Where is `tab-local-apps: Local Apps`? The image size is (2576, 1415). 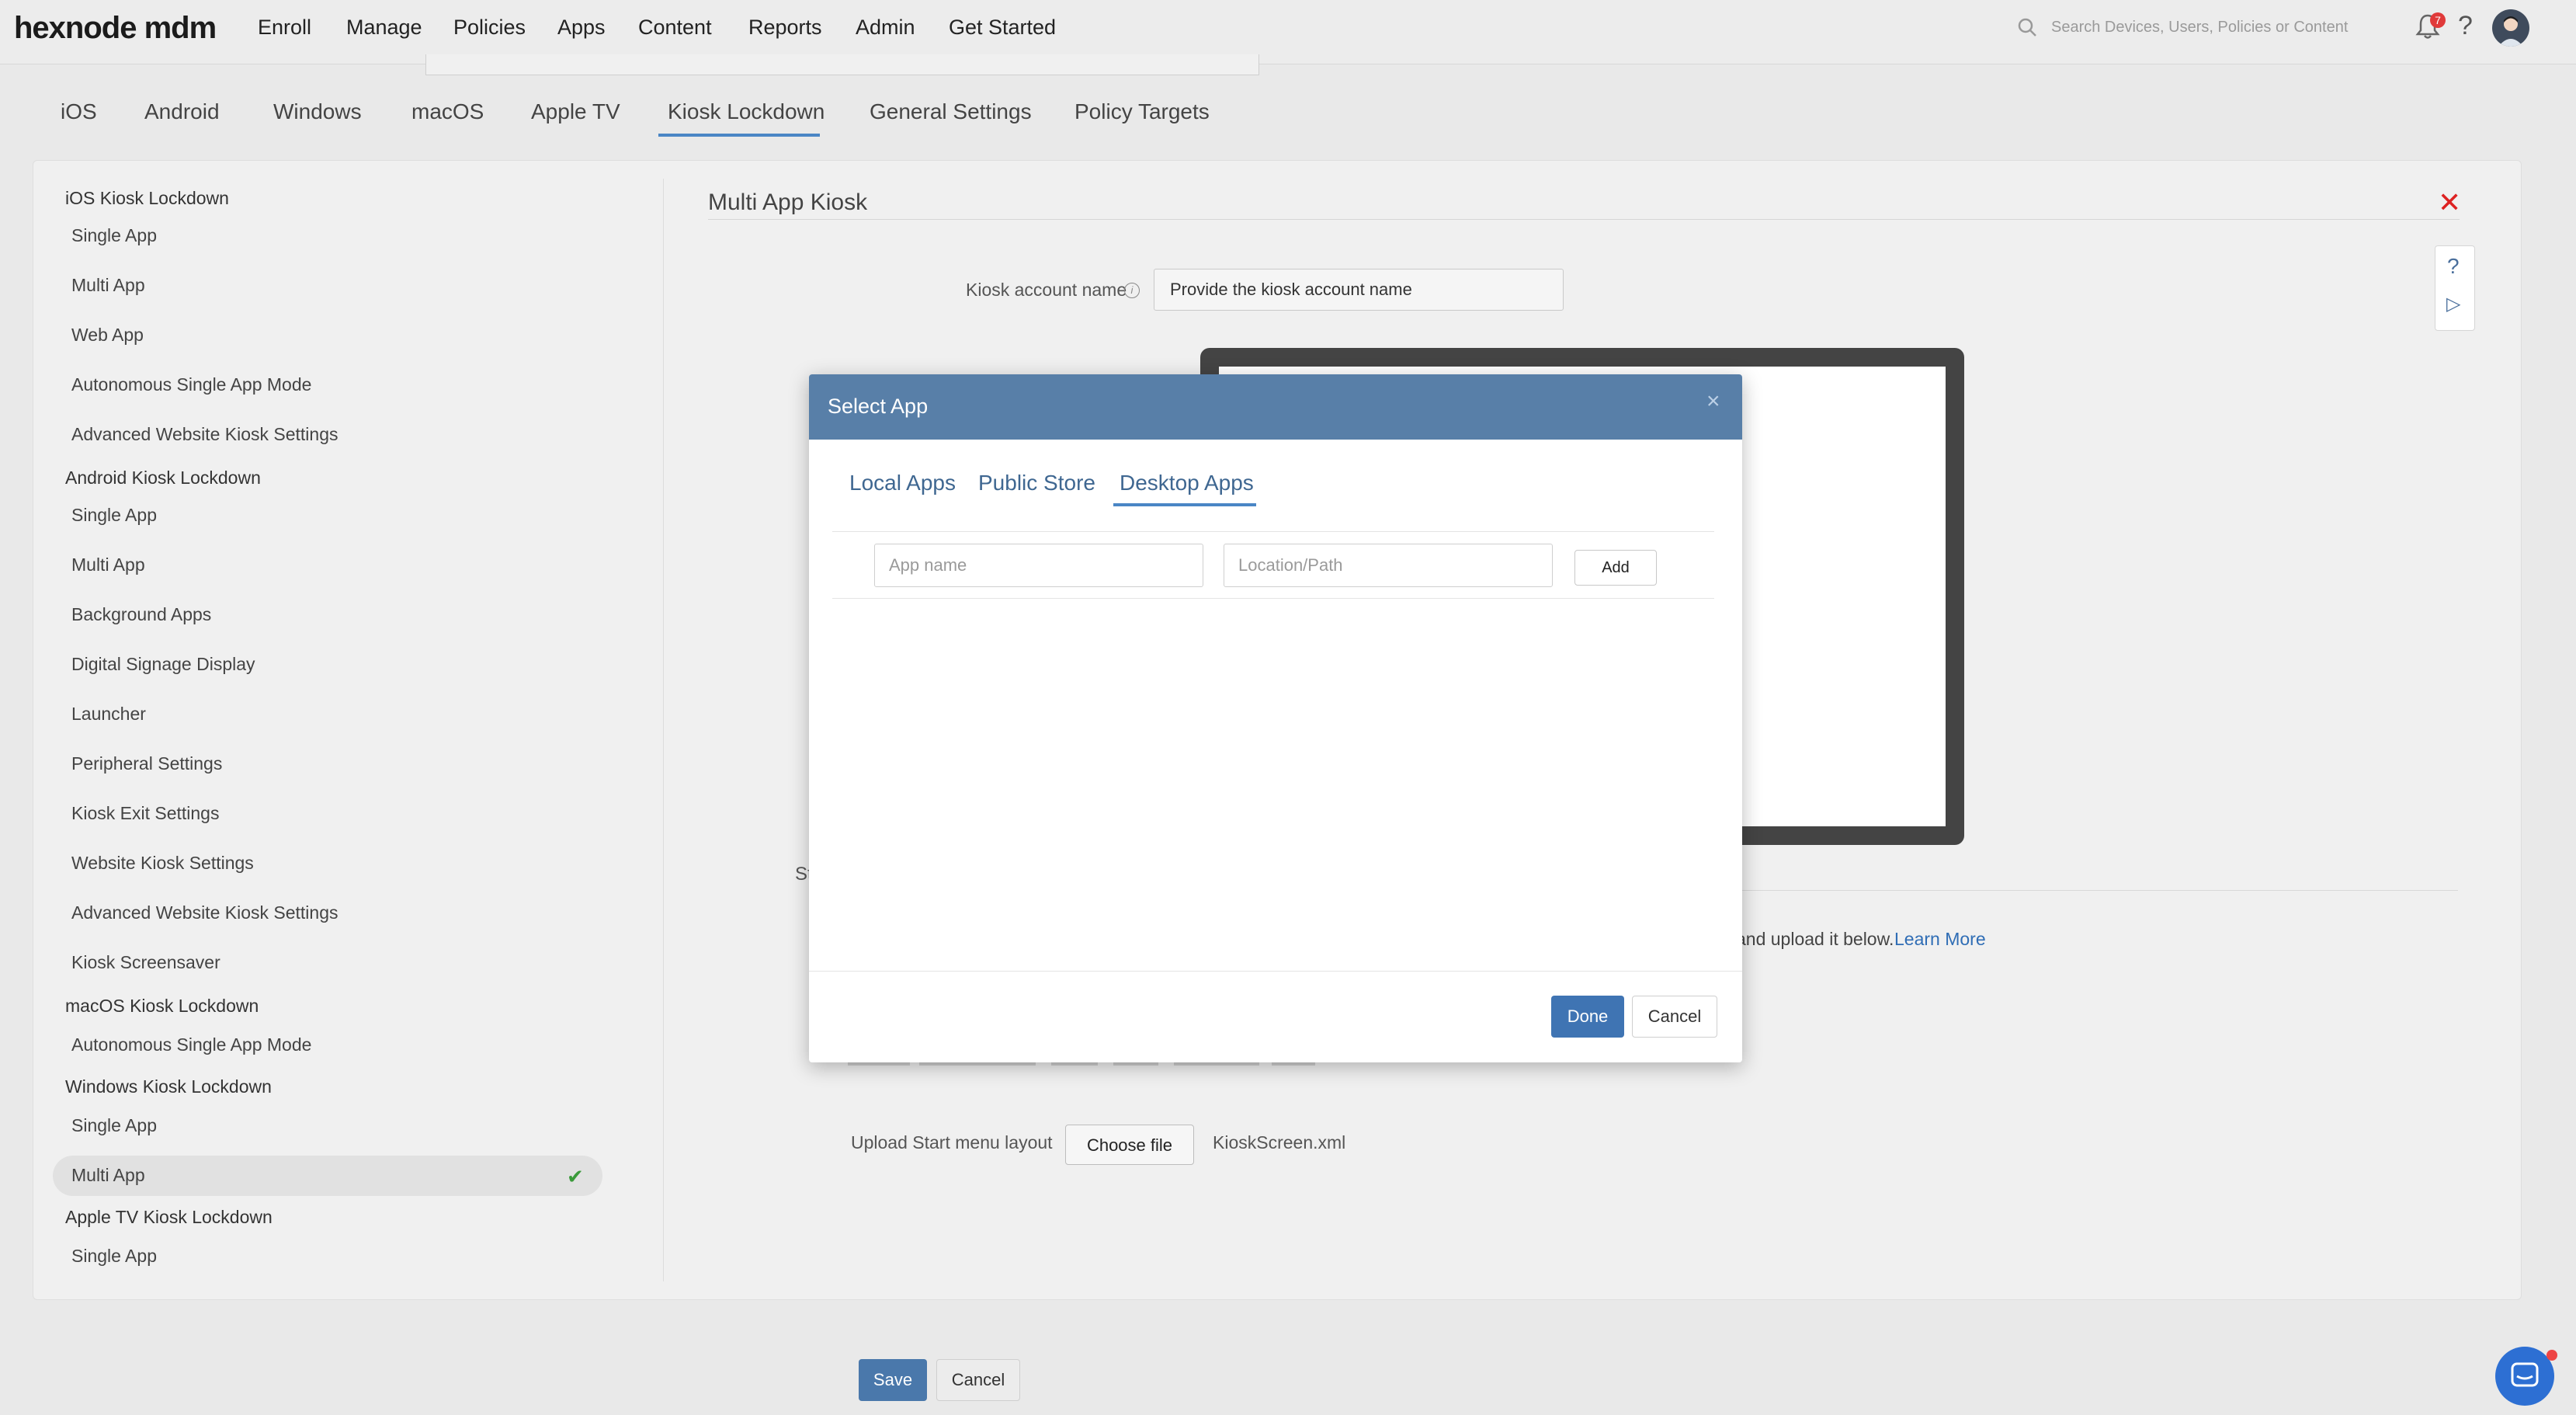
tab-local-apps: Local Apps is located at coordinates (902, 483).